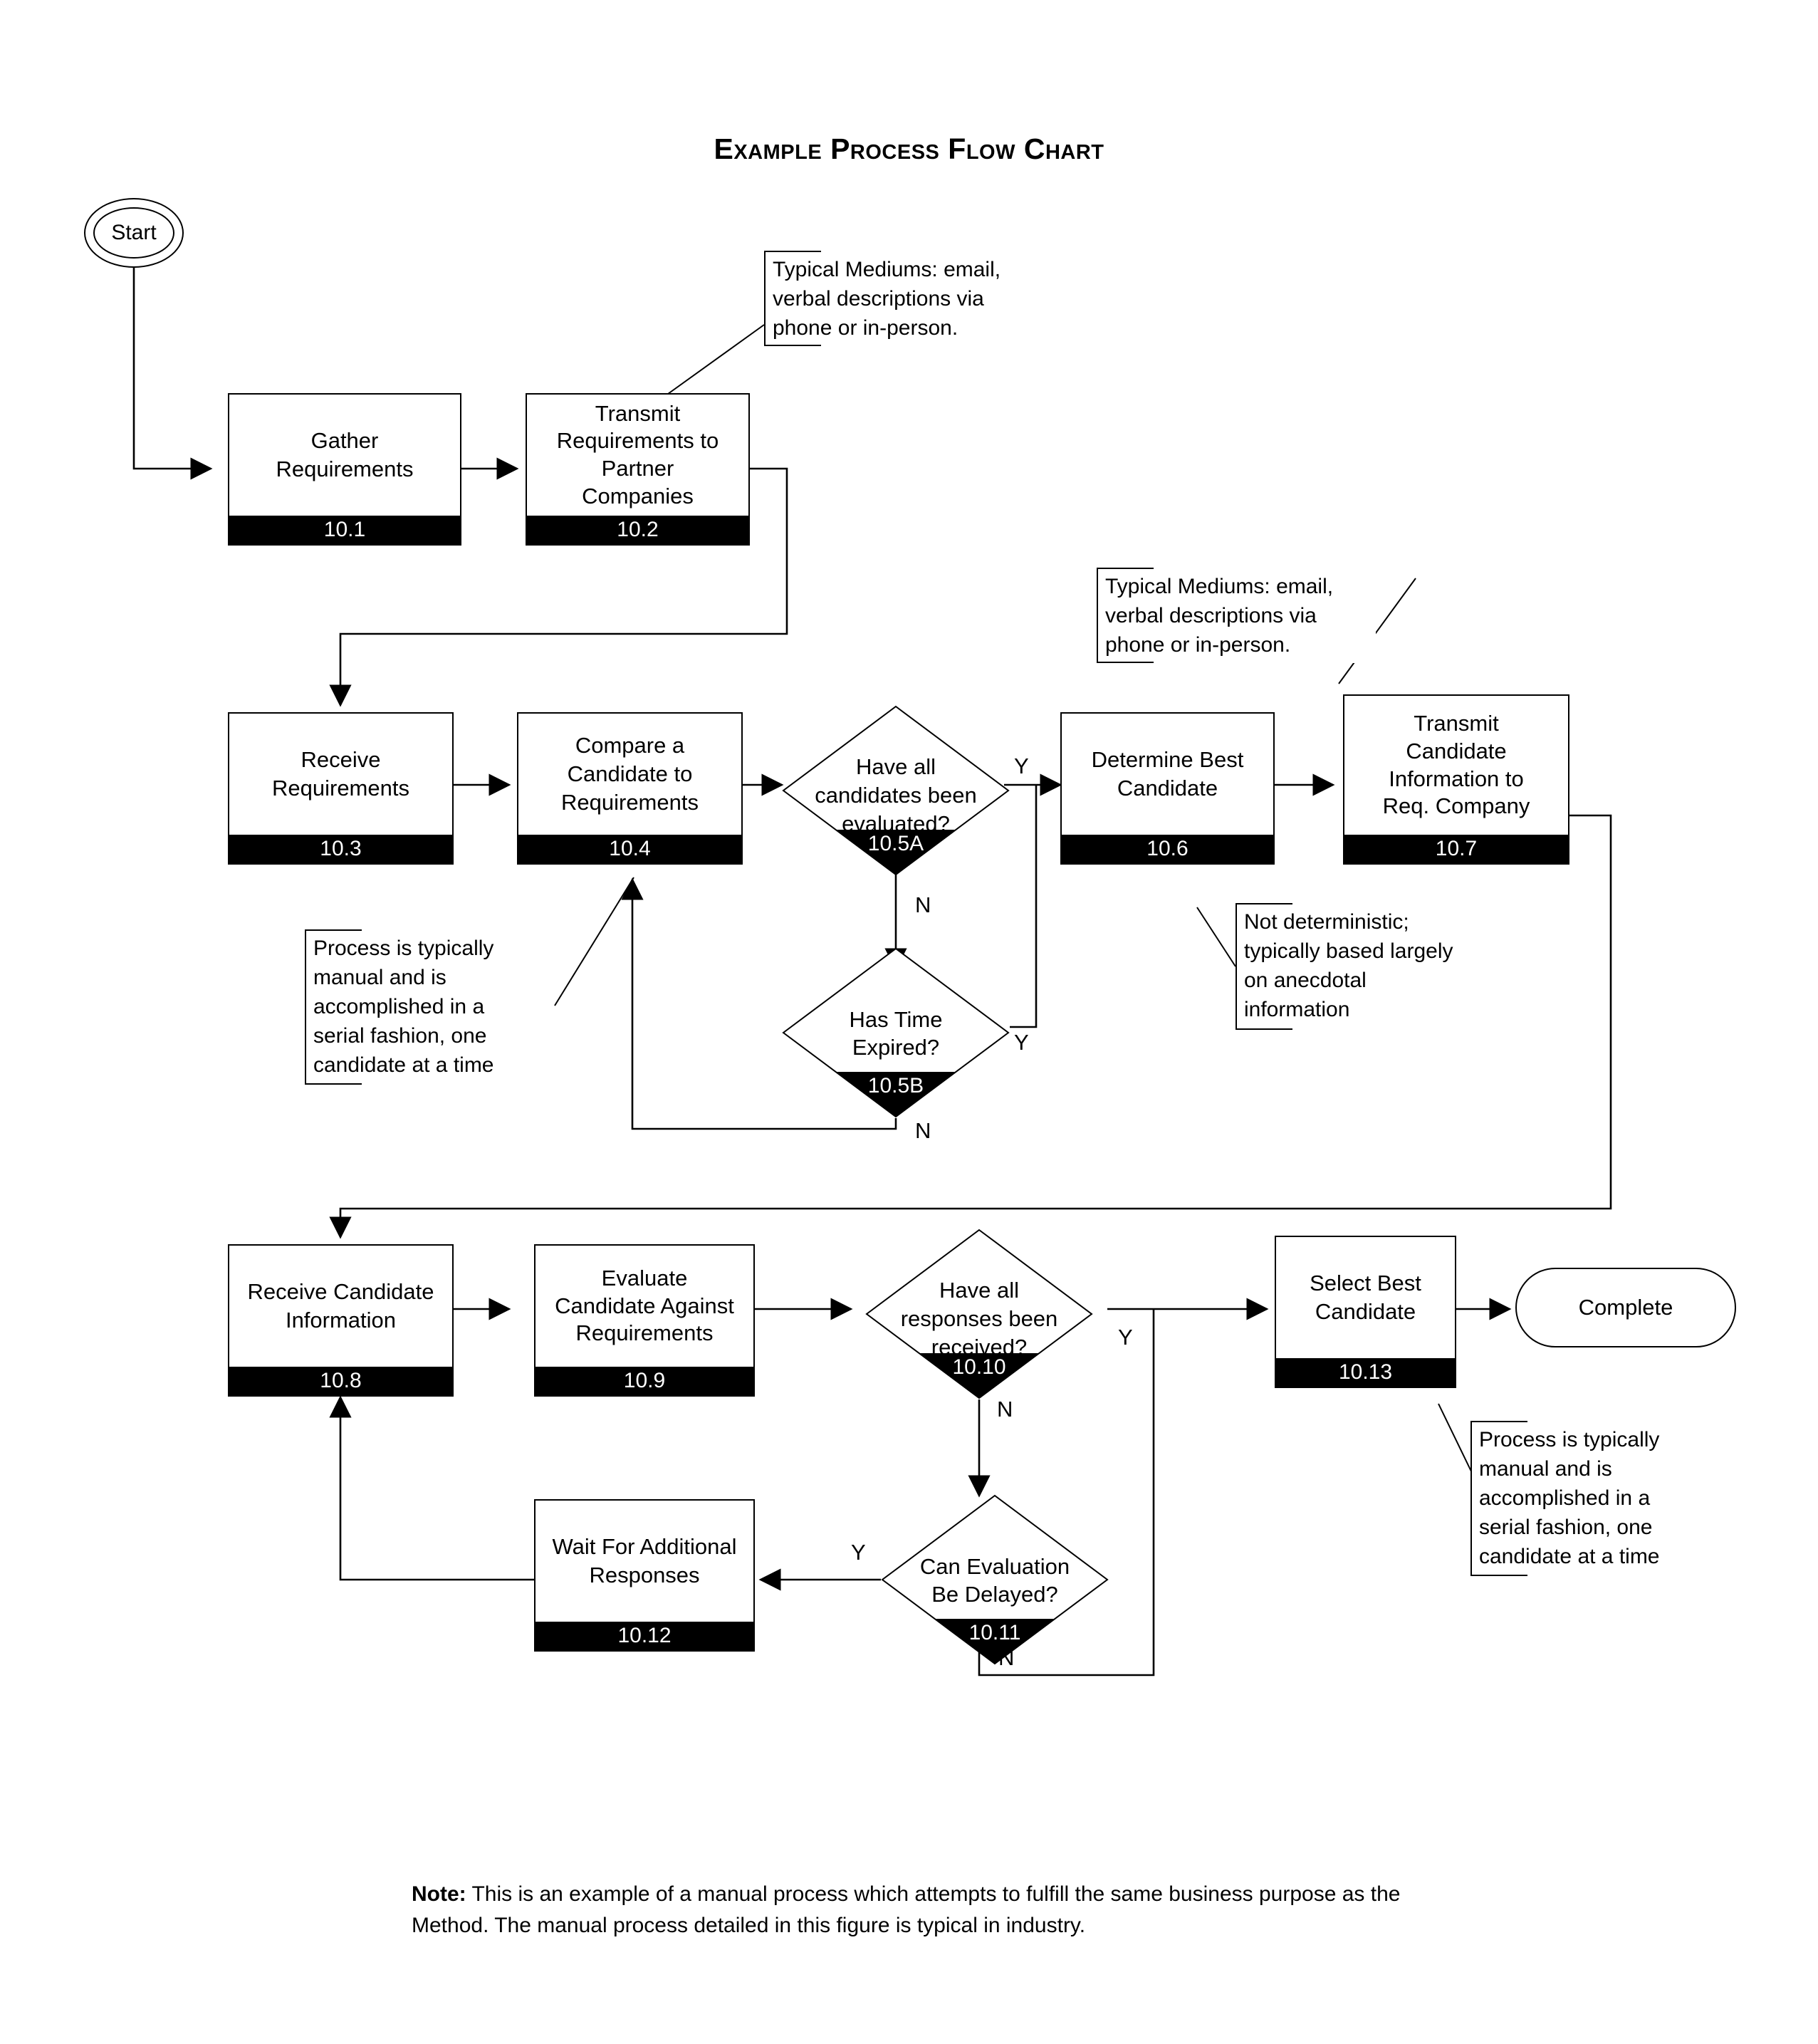  I want to click on line: Candidate Against, so click(644, 1305).